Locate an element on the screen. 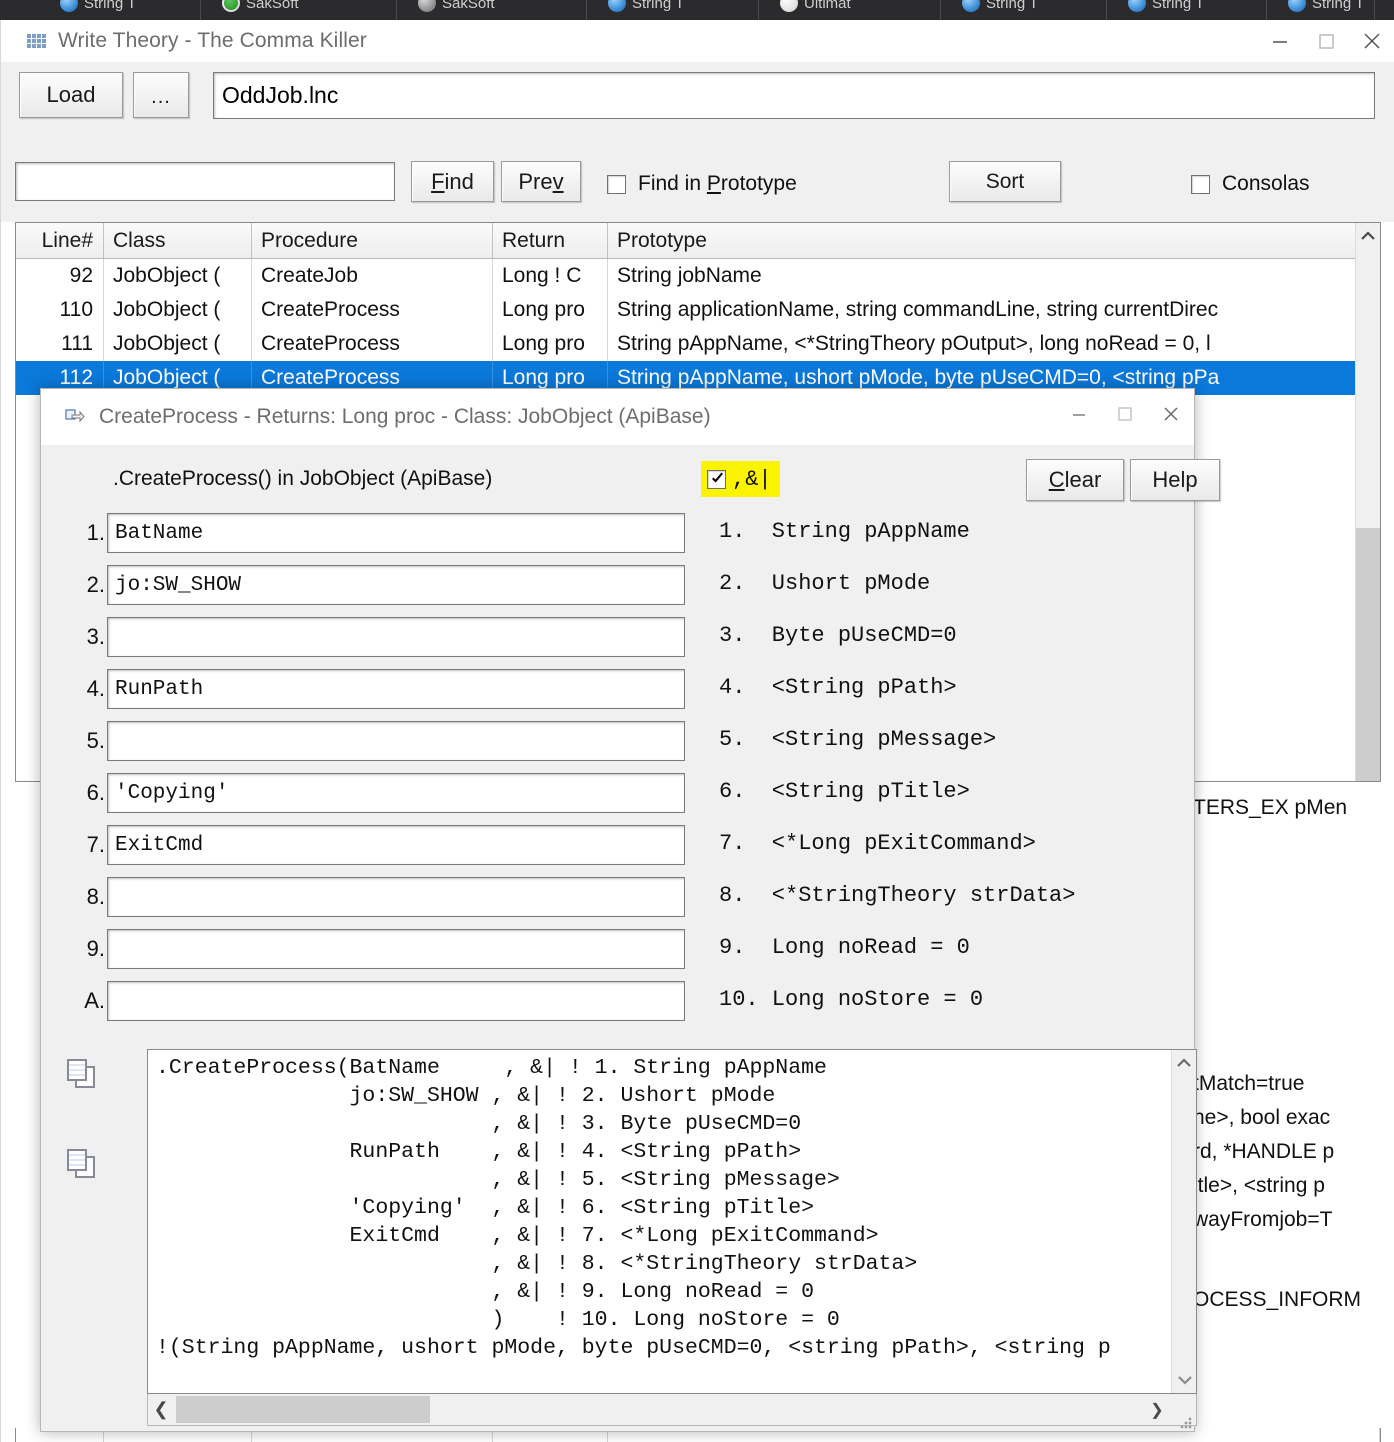 The image size is (1394, 1442). file-toolbar: Load ... OddJob.lnc is located at coordinates (697, 94).